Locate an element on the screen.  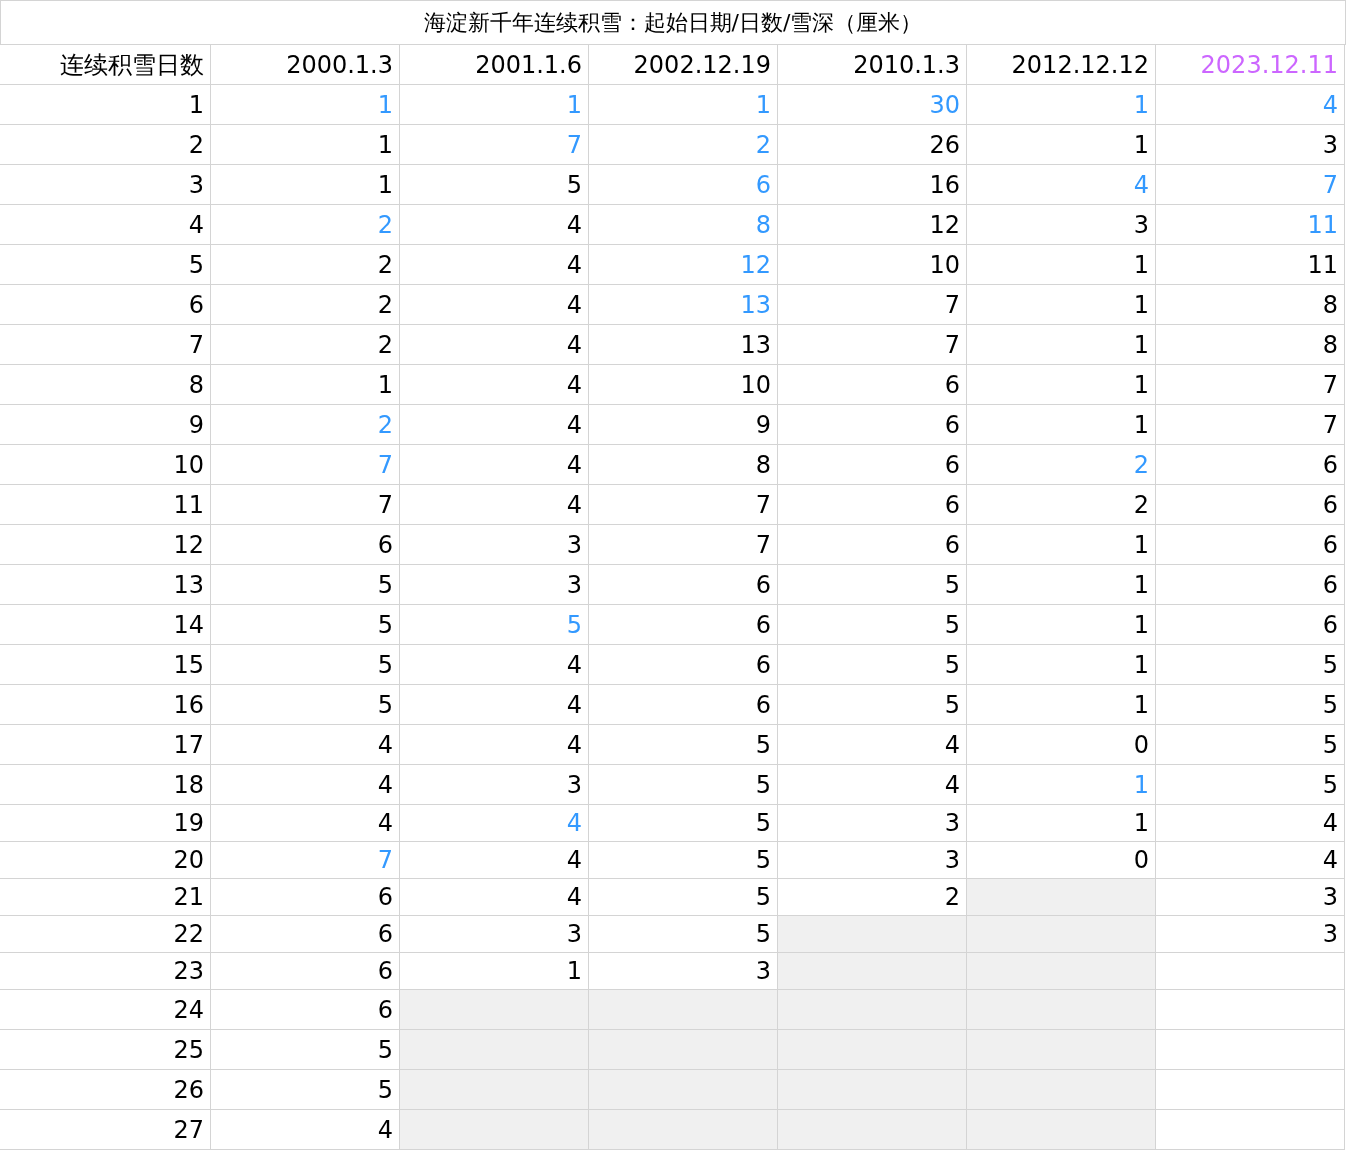
column-header: 连续积雪日数 is located at coordinates (105, 65).